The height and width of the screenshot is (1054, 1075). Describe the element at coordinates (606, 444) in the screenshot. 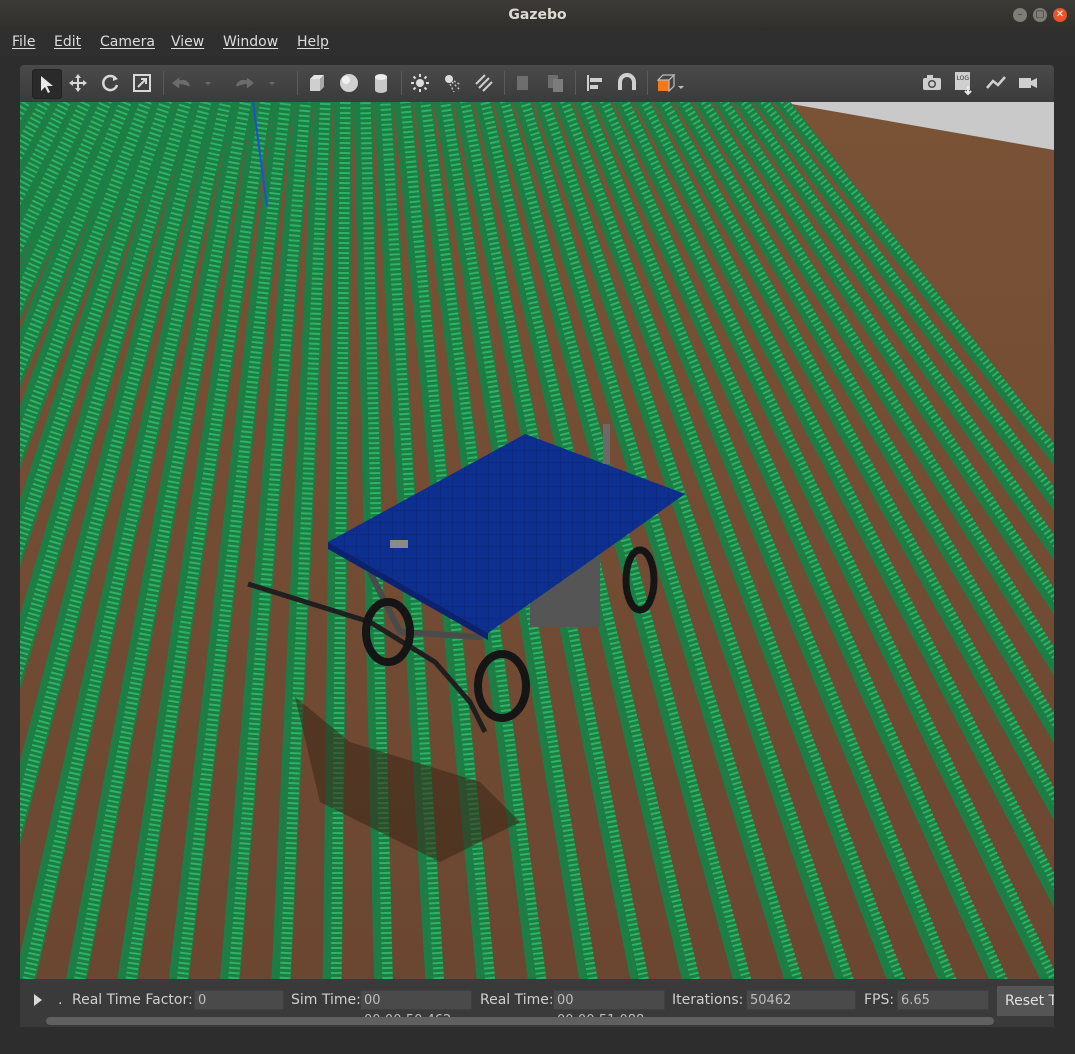

I see `sensor-mast-right` at that location.